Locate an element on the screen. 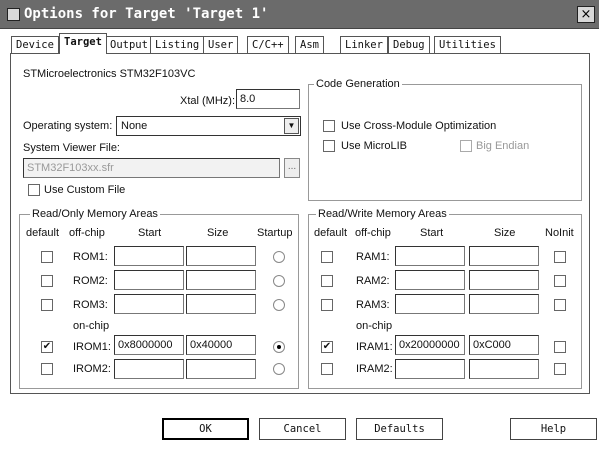 The height and width of the screenshot is (449, 599). ram1-start-input is located at coordinates (430, 256).